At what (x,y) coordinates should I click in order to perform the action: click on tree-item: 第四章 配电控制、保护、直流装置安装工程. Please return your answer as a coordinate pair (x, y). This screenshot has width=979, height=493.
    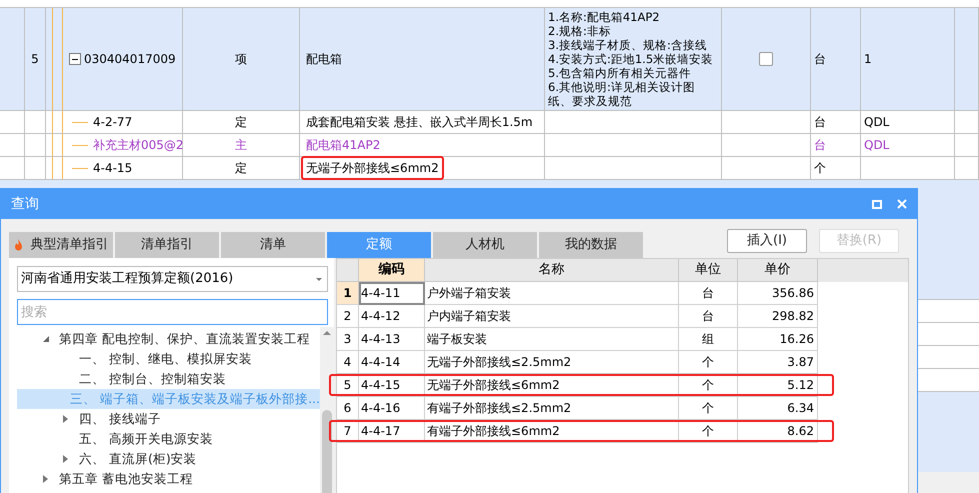
    Looking at the image, I should click on (168, 339).